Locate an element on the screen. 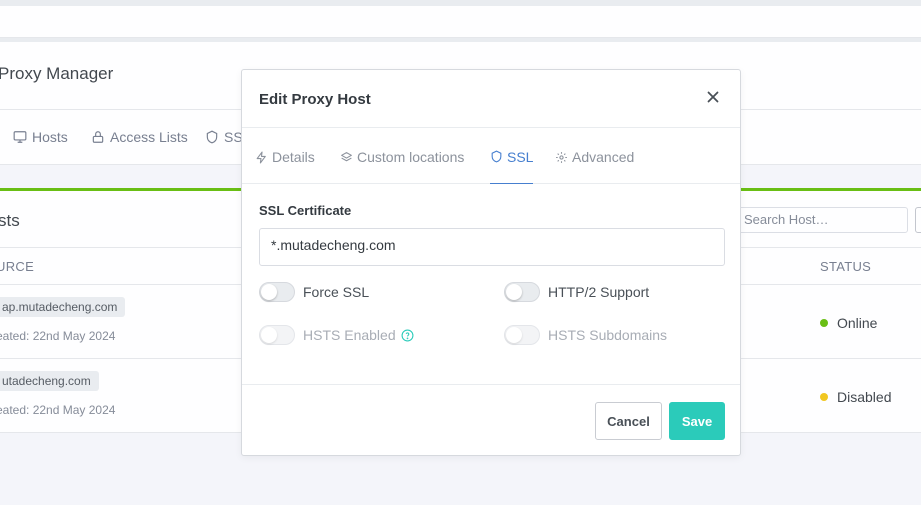  bolt-icon is located at coordinates (261, 157).